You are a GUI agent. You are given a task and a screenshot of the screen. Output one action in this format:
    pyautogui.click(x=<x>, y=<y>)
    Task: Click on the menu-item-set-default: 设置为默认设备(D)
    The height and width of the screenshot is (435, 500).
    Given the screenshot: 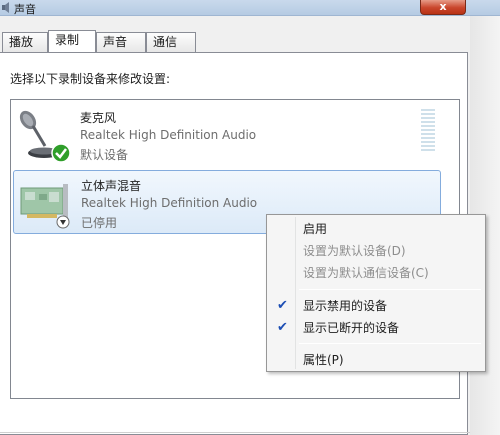 What is the action you would take?
    pyautogui.click(x=376, y=251)
    